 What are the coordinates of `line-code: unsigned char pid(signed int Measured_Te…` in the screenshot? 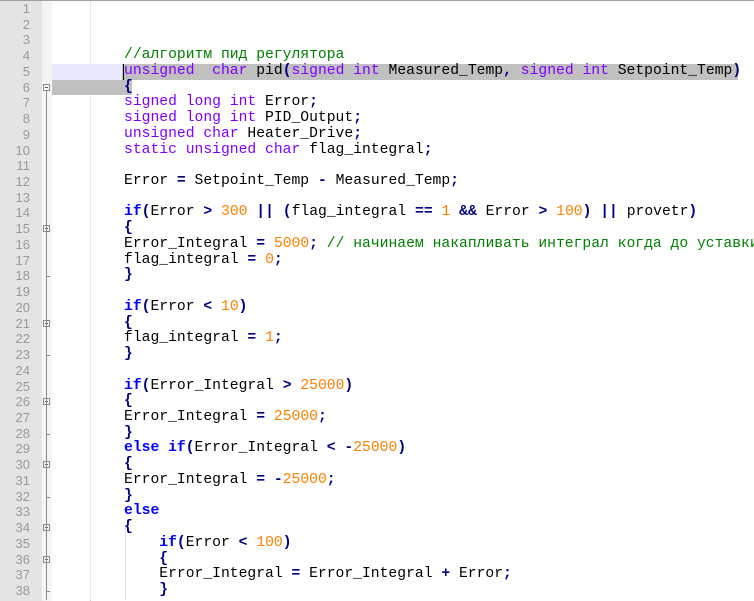 It's located at (432, 71).